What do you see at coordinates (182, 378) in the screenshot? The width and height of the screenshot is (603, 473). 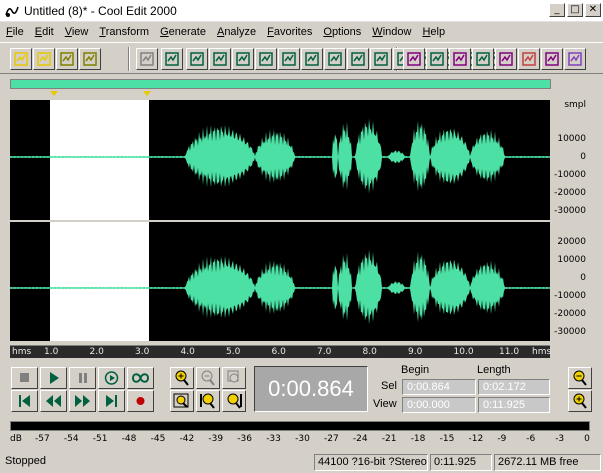 I see `zoom-in-button` at bounding box center [182, 378].